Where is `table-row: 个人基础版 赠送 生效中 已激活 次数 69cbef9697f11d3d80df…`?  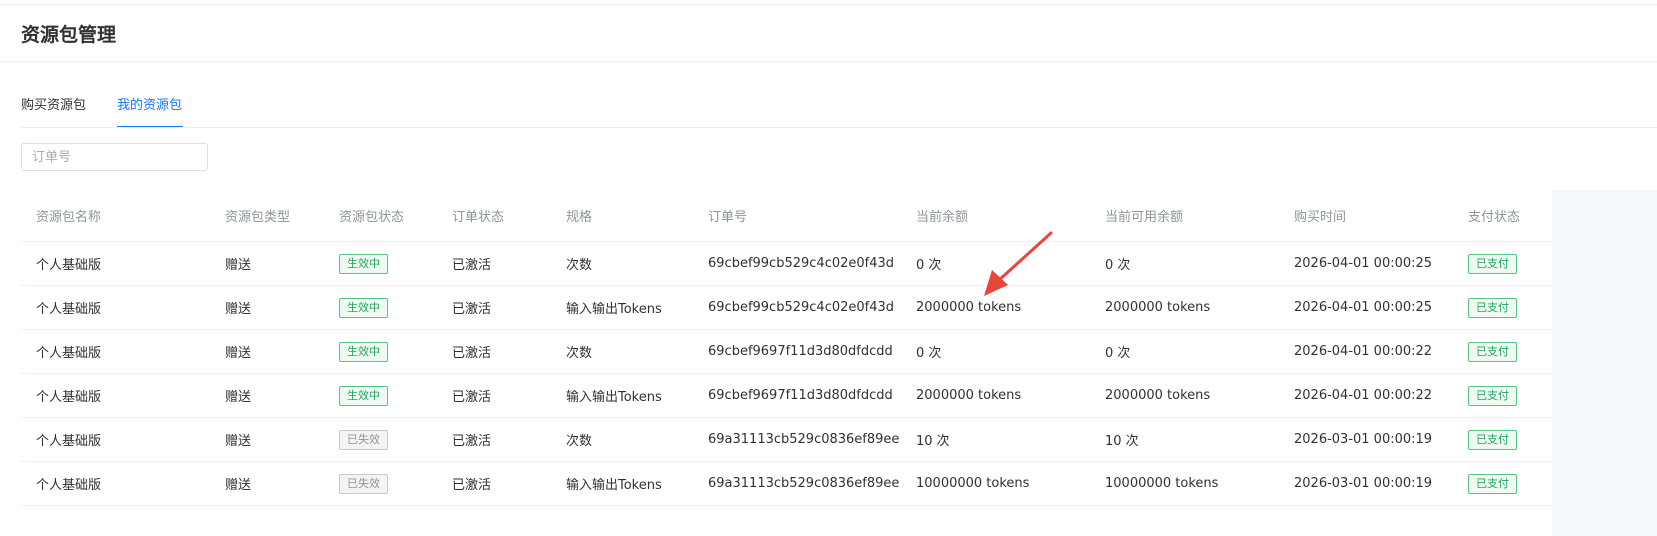
table-row: 个人基础版 赠送 生效中 已激活 次数 69cbef9697f11d3d80df… is located at coordinates (786, 351).